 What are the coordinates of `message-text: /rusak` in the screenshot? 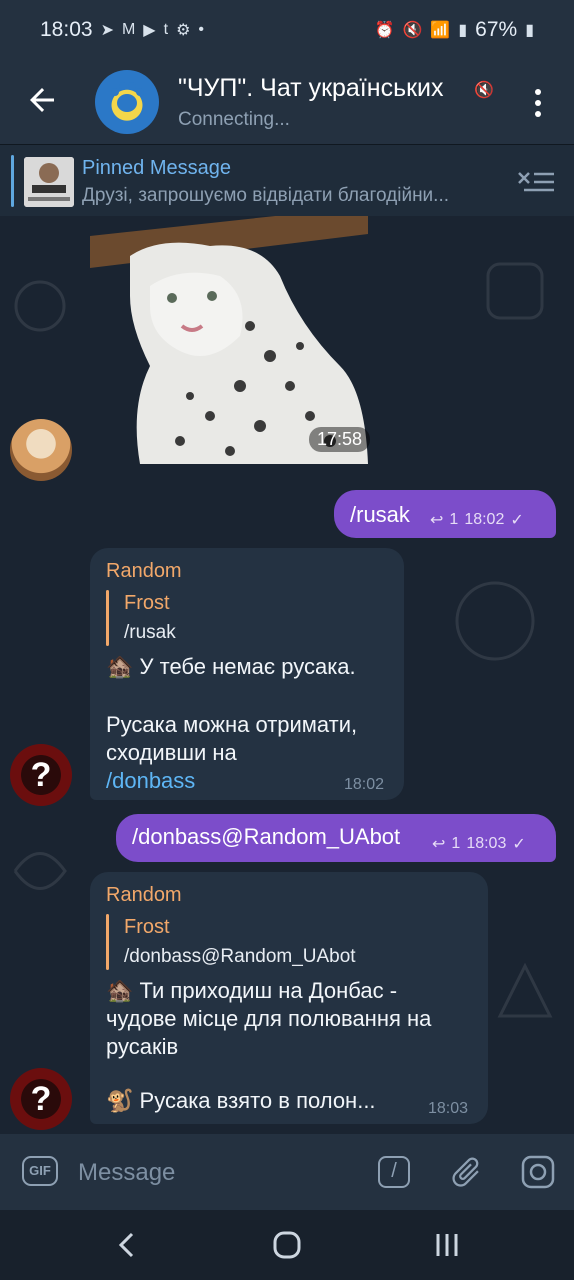 It's located at (380, 514).